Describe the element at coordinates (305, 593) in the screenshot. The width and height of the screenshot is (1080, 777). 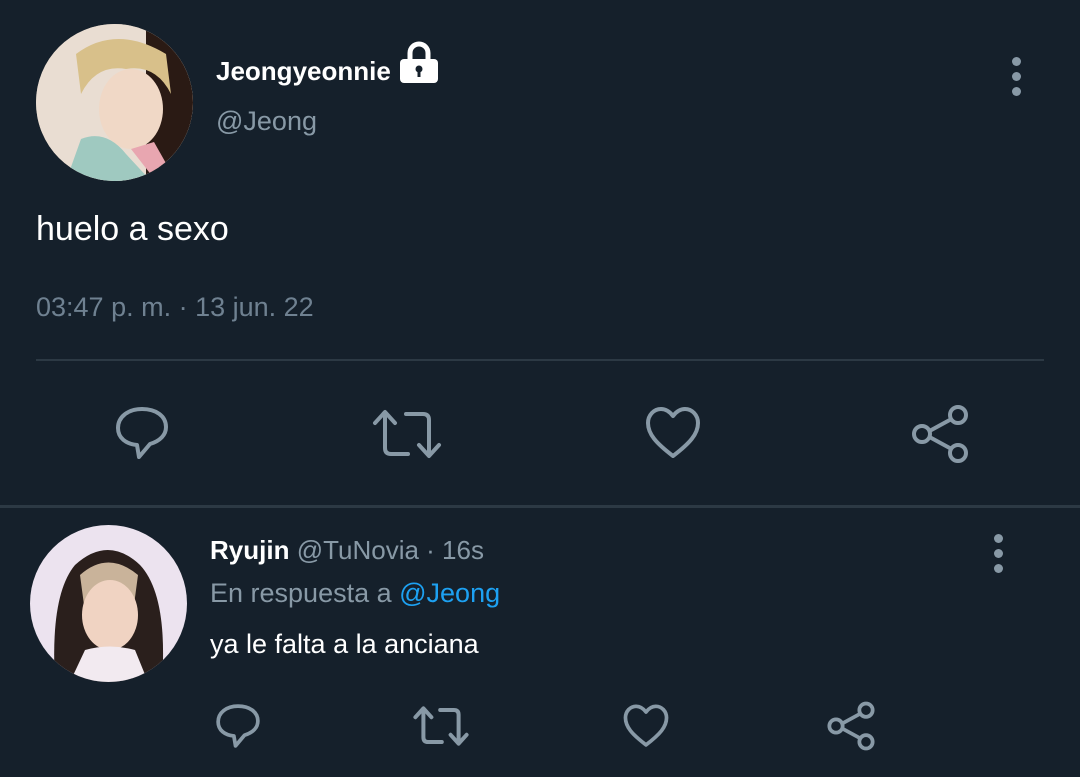
I see `replying-to-label: En respuesta a` at that location.